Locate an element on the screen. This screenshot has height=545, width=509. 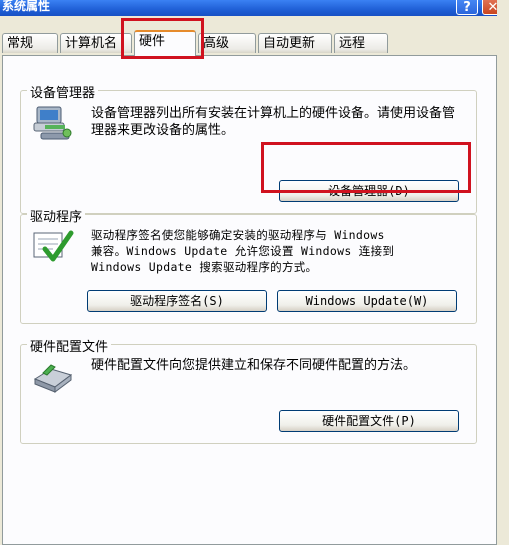
drivers-description-line: Windows Update 搜索驱动程序的方式。 is located at coordinates (204, 267).